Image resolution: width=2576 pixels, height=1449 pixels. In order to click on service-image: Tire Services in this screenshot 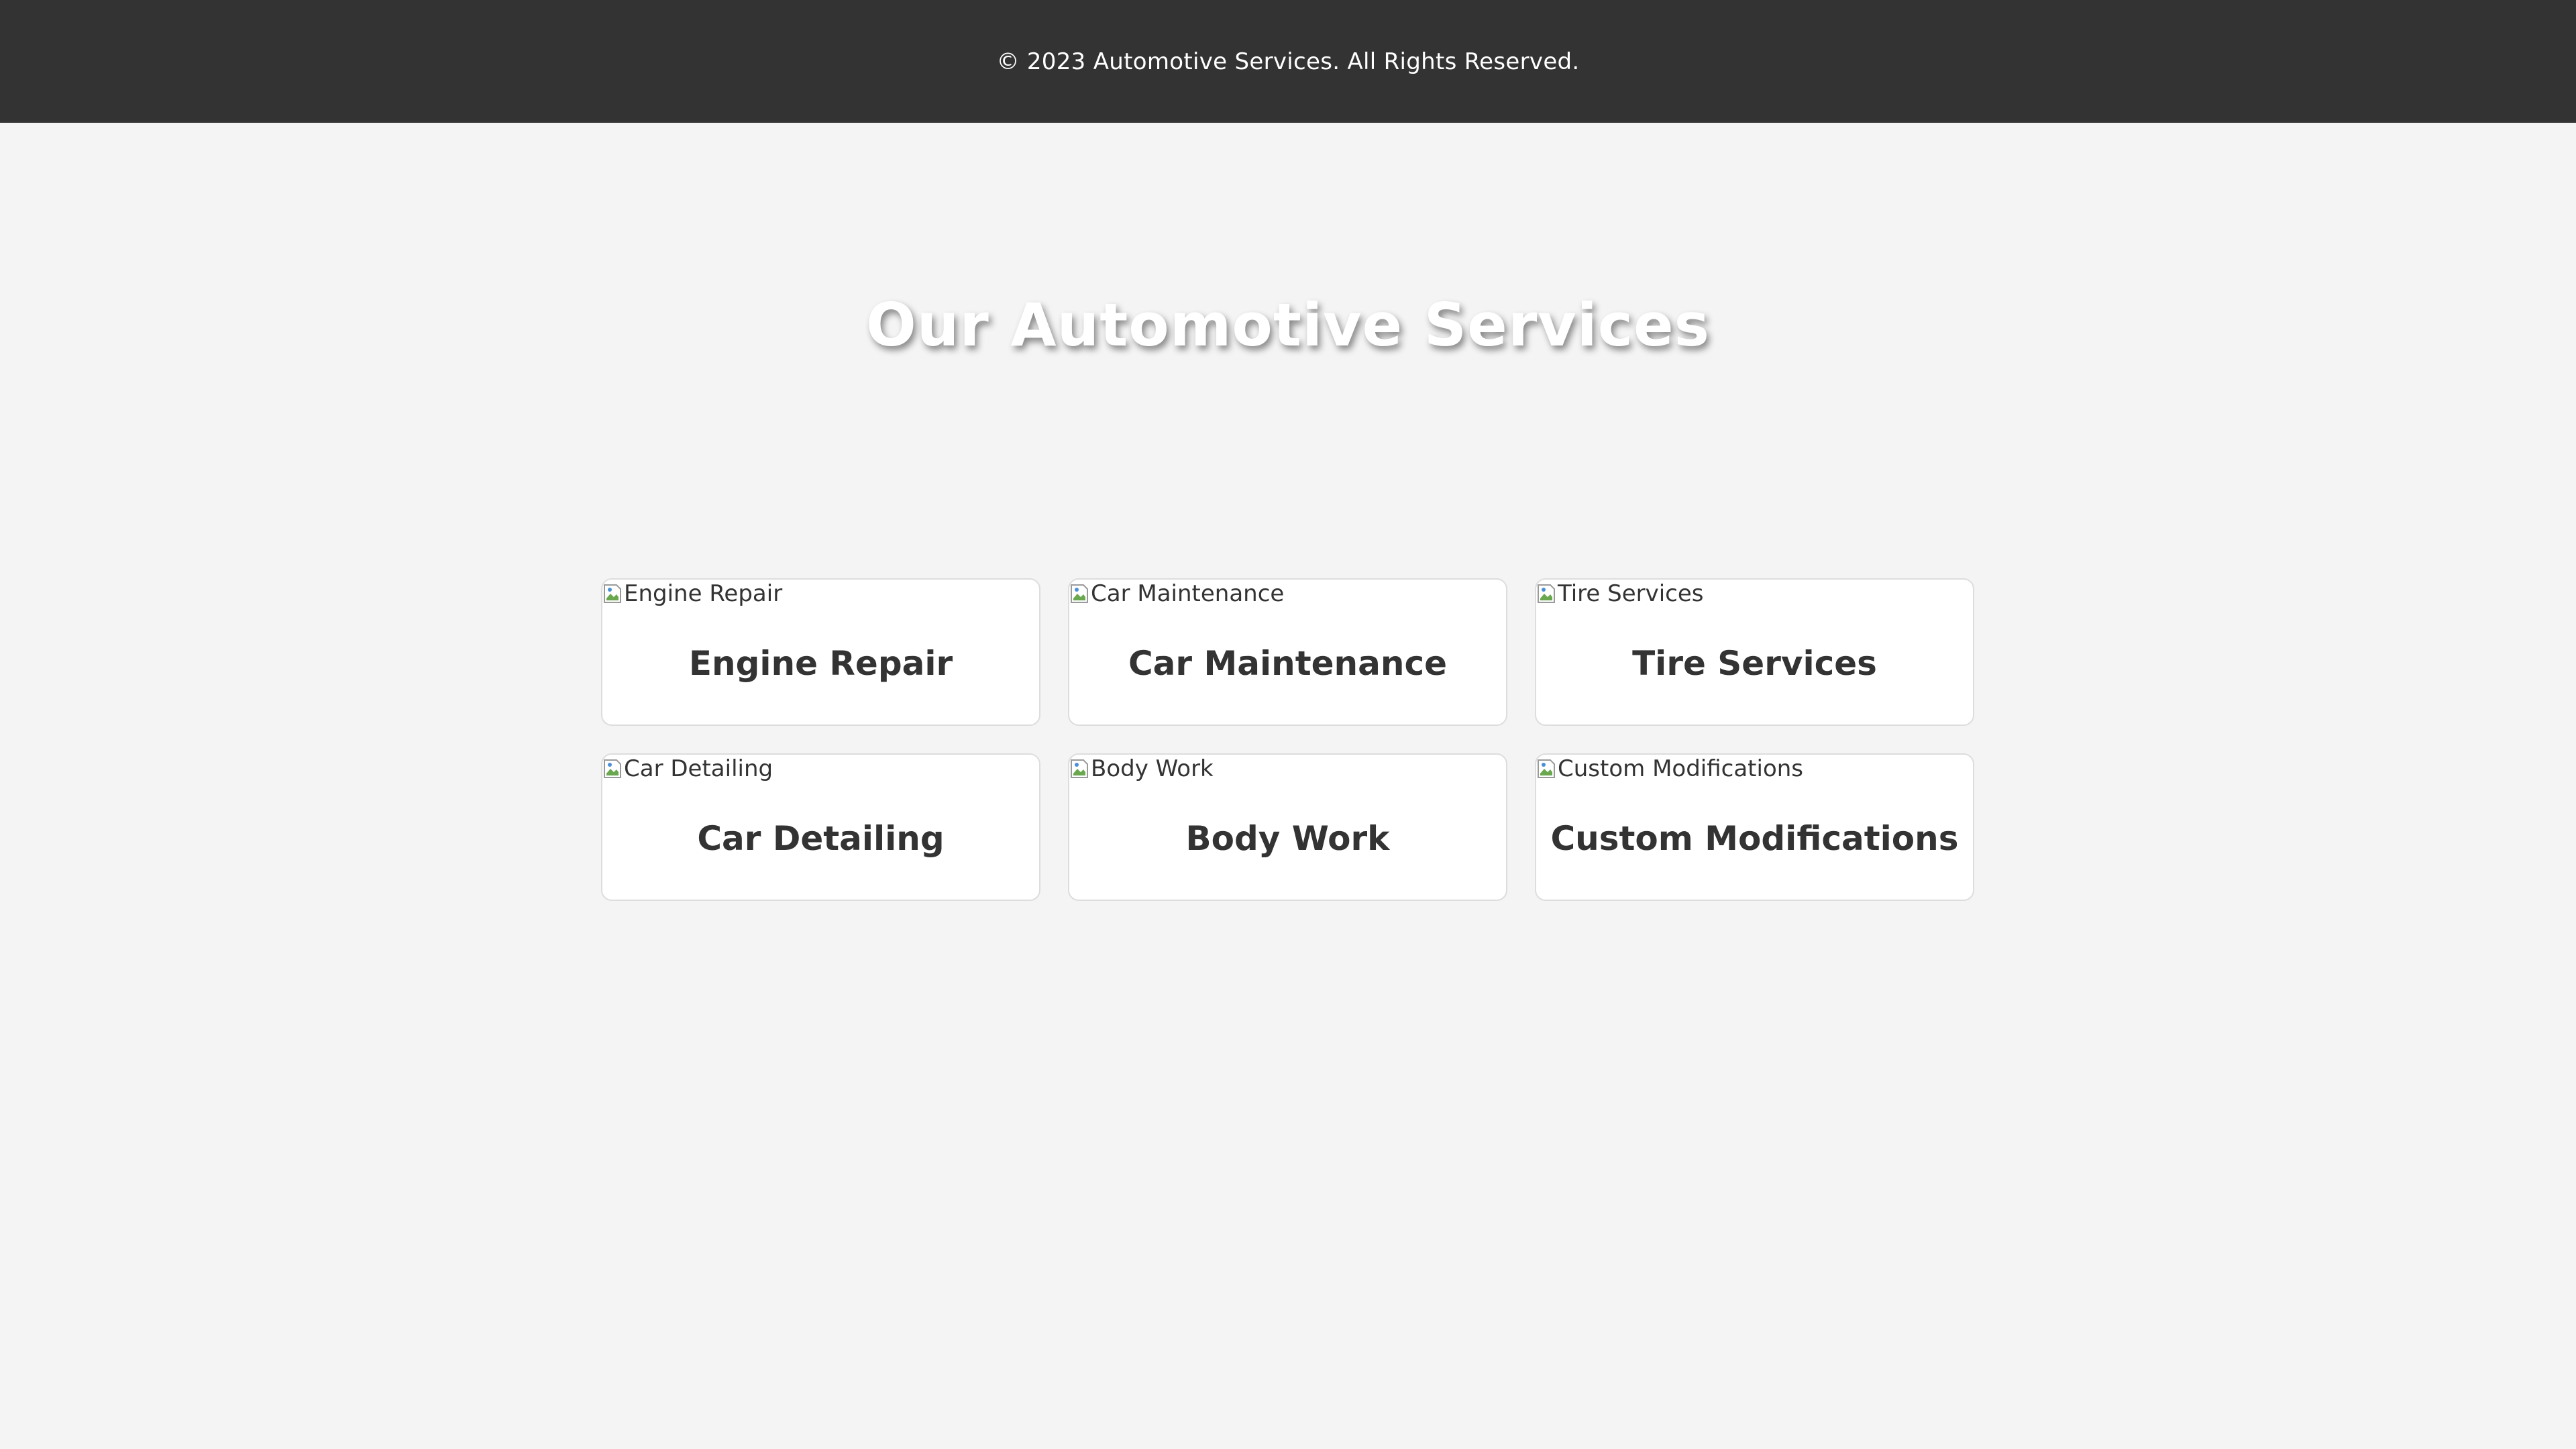, I will do `click(1620, 594)`.